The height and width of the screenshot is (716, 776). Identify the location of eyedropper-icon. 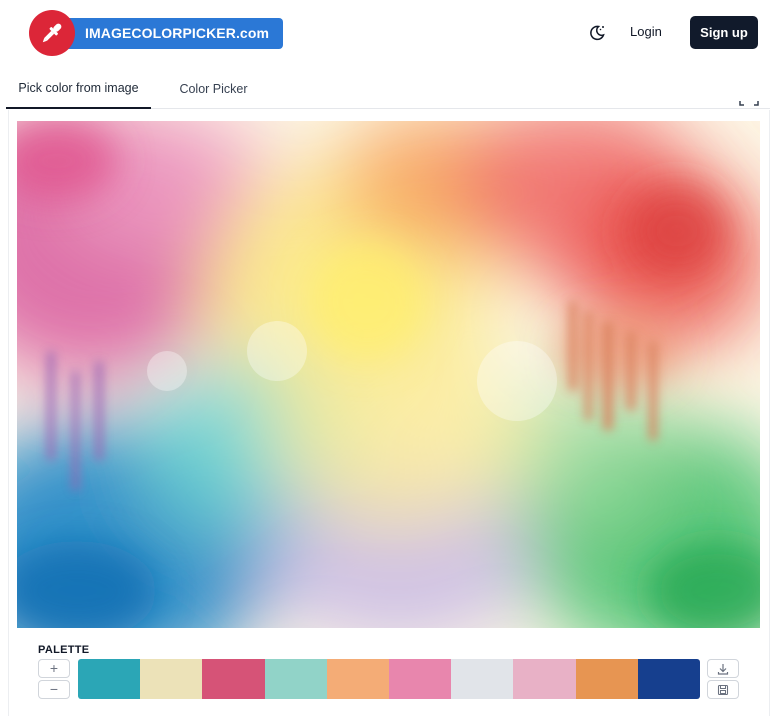
(52, 33).